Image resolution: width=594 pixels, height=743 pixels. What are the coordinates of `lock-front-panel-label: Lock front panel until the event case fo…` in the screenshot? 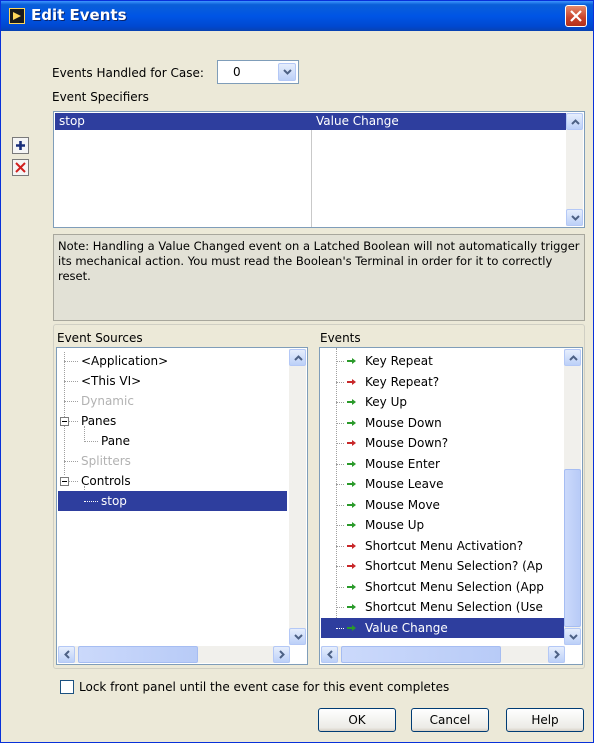 It's located at (264, 687).